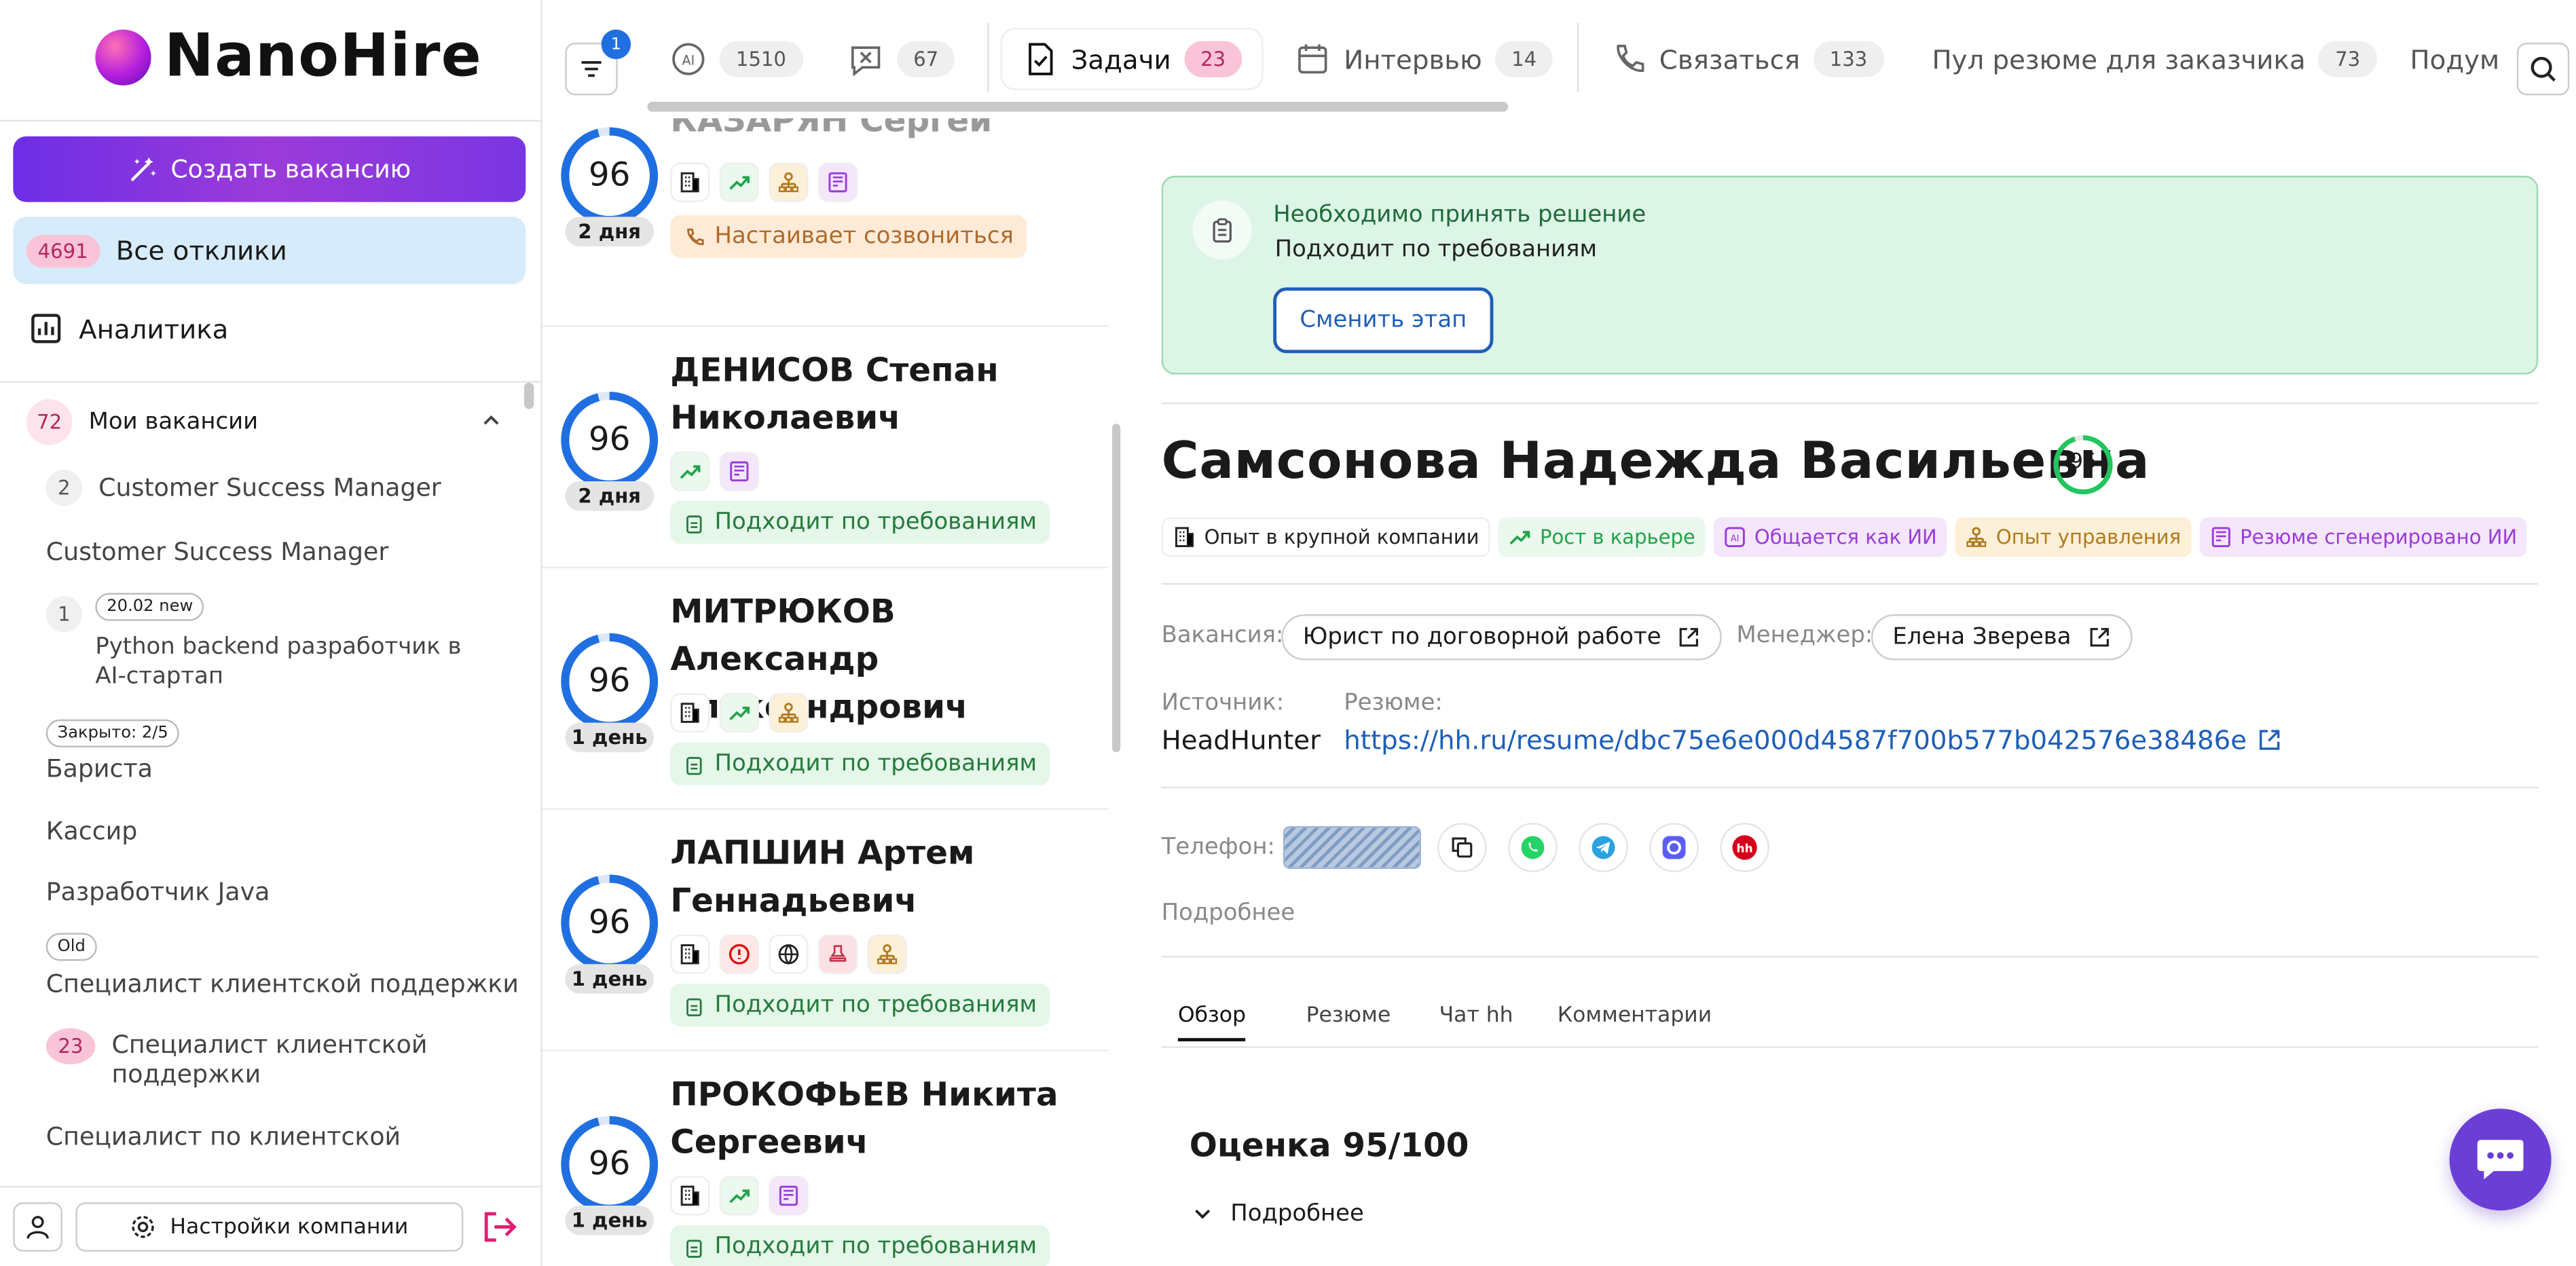  I want to click on tab-count: 1510, so click(761, 59).